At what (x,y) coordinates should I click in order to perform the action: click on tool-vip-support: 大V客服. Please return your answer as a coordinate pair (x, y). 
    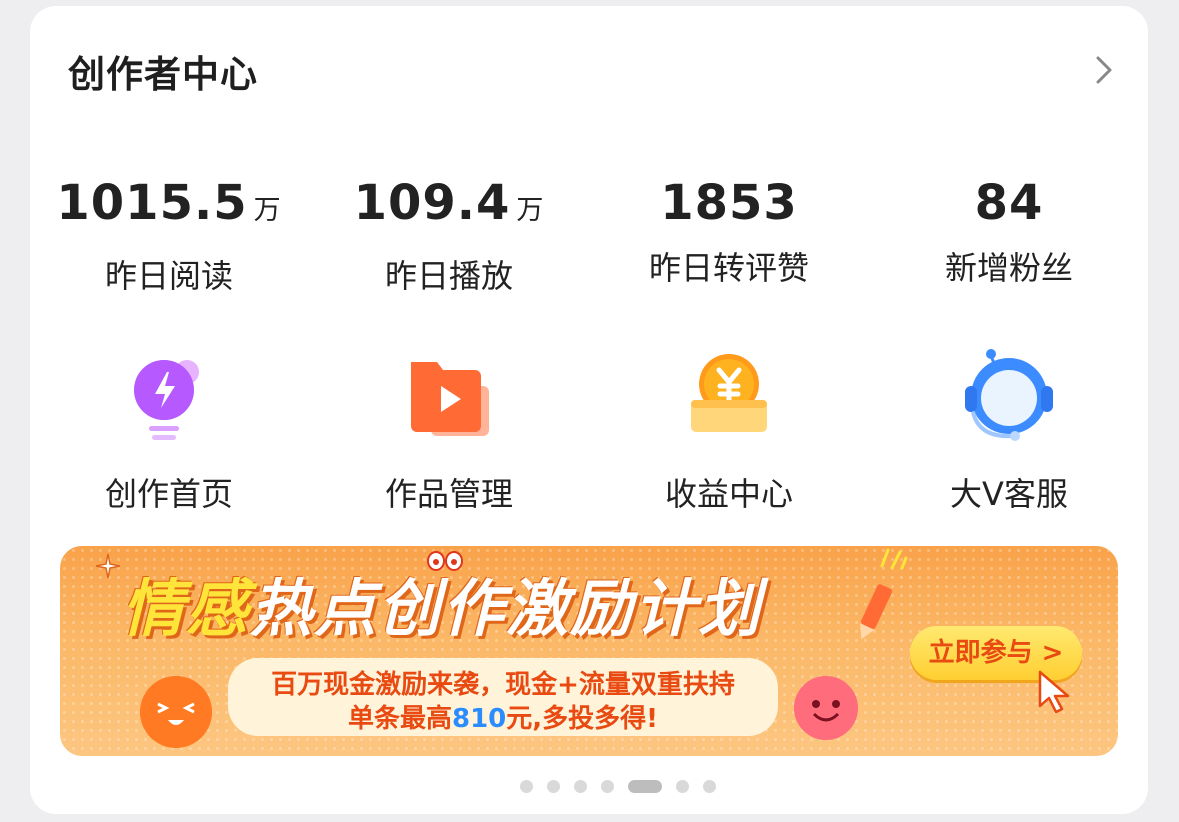
    Looking at the image, I should click on (1009, 430).